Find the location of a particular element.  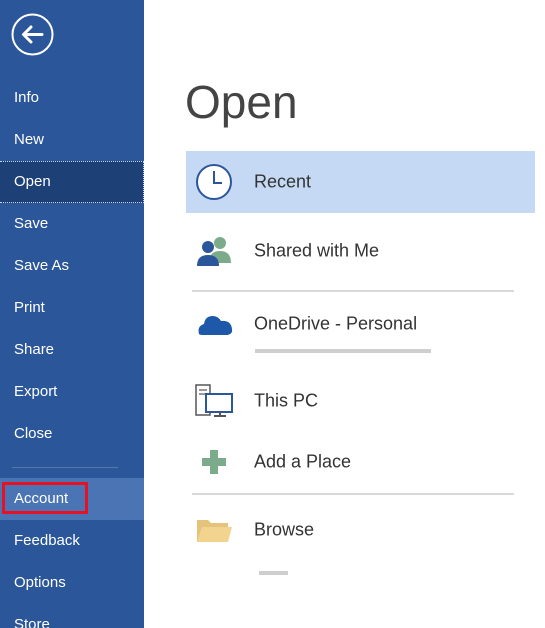

nav-item-options: Options is located at coordinates (72, 583).